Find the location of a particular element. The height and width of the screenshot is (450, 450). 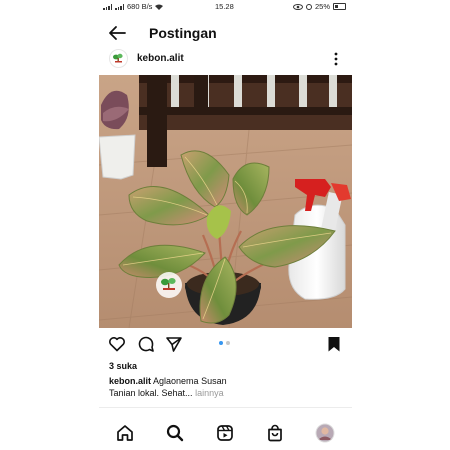

alarm-icon is located at coordinates (308, 6).